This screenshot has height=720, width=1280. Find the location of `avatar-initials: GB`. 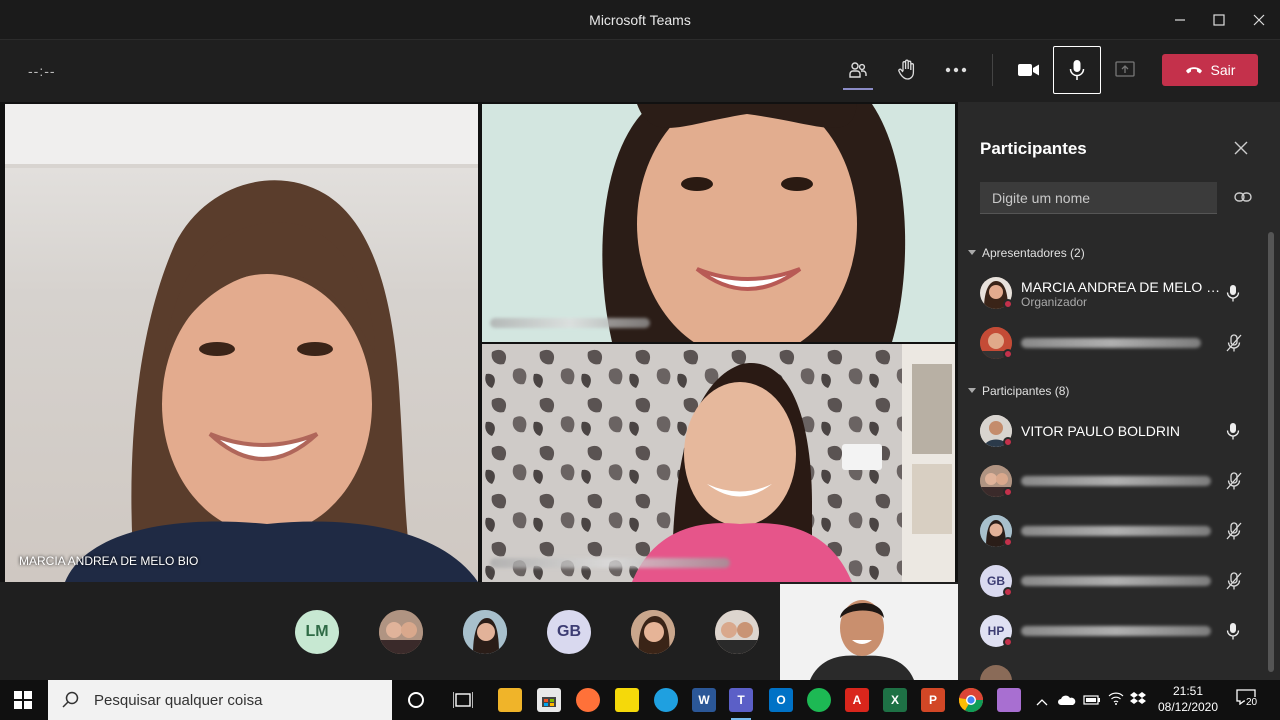

avatar-initials: GB is located at coordinates (996, 581).